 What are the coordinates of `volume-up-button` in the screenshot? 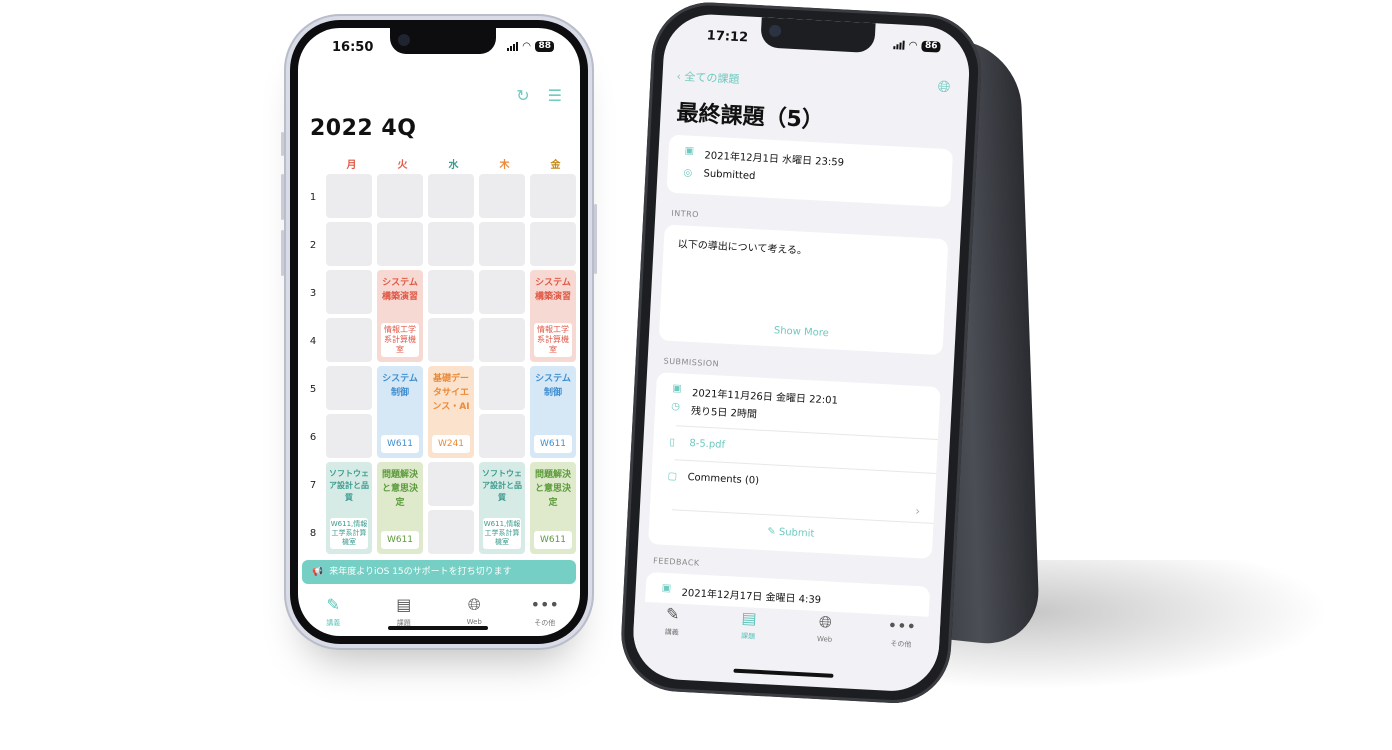 It's located at (282, 197).